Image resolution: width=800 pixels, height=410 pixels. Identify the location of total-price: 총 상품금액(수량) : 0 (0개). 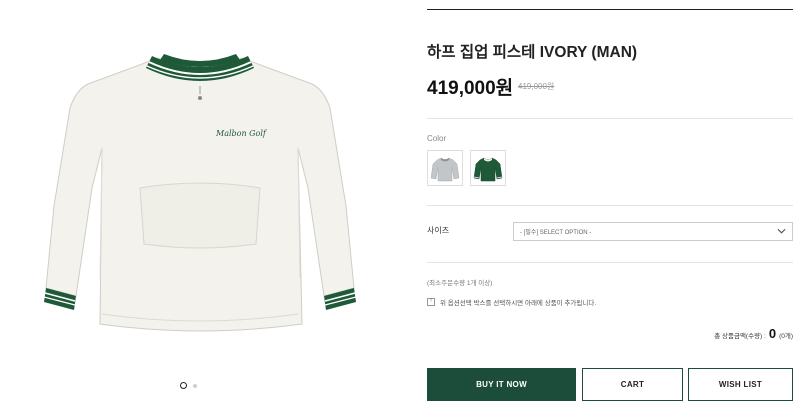
(753, 333).